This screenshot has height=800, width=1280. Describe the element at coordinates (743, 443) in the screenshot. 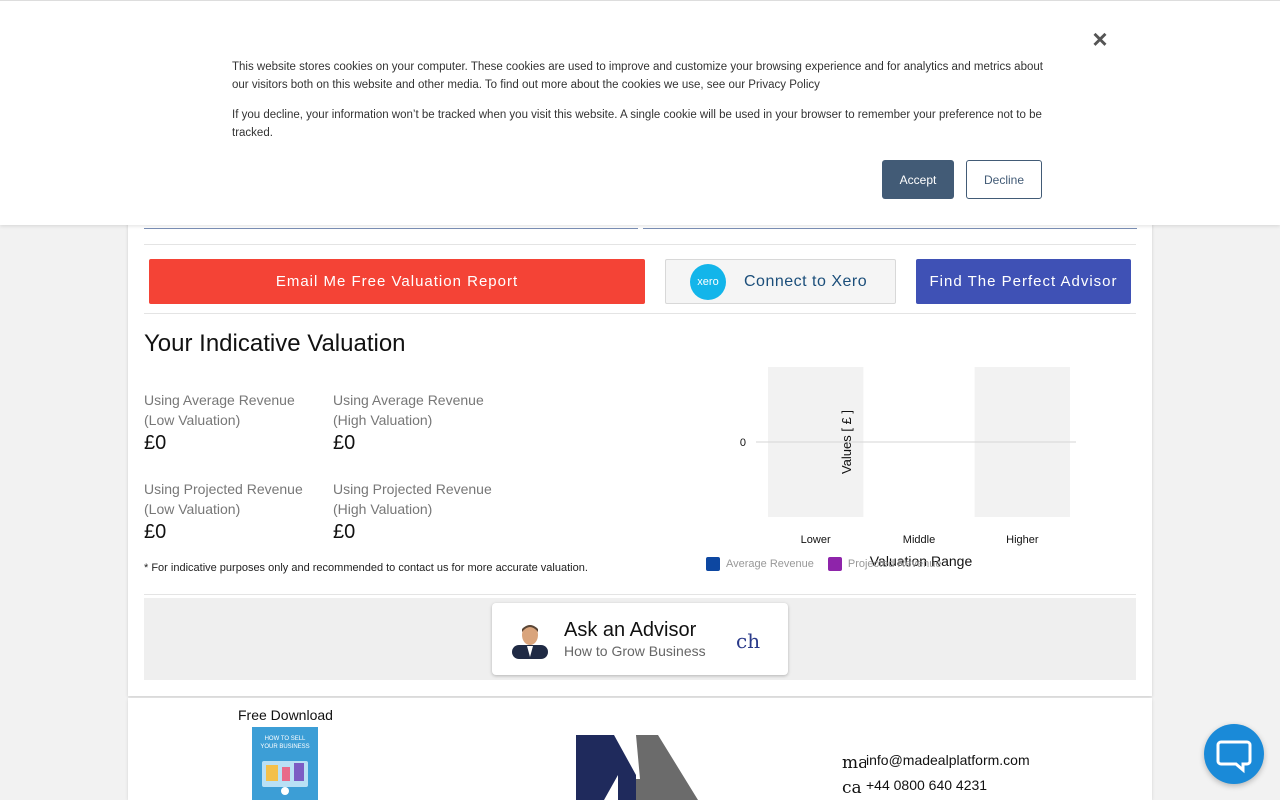

I see `chart-y-tick-label: 0` at that location.